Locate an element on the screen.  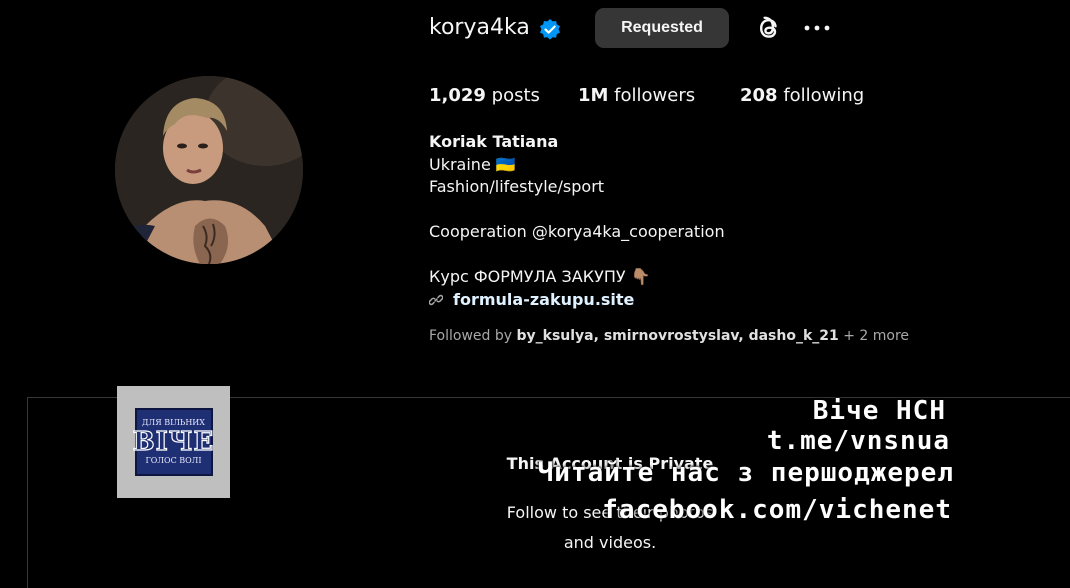
more-options-icon is located at coordinates (817, 28).